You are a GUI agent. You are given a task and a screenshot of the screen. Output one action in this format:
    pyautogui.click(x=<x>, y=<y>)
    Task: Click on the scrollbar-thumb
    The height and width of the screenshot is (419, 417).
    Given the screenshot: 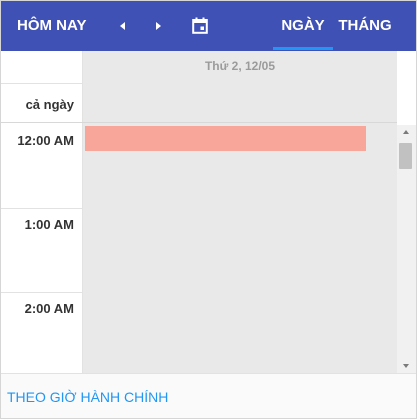 What is the action you would take?
    pyautogui.click(x=405, y=156)
    